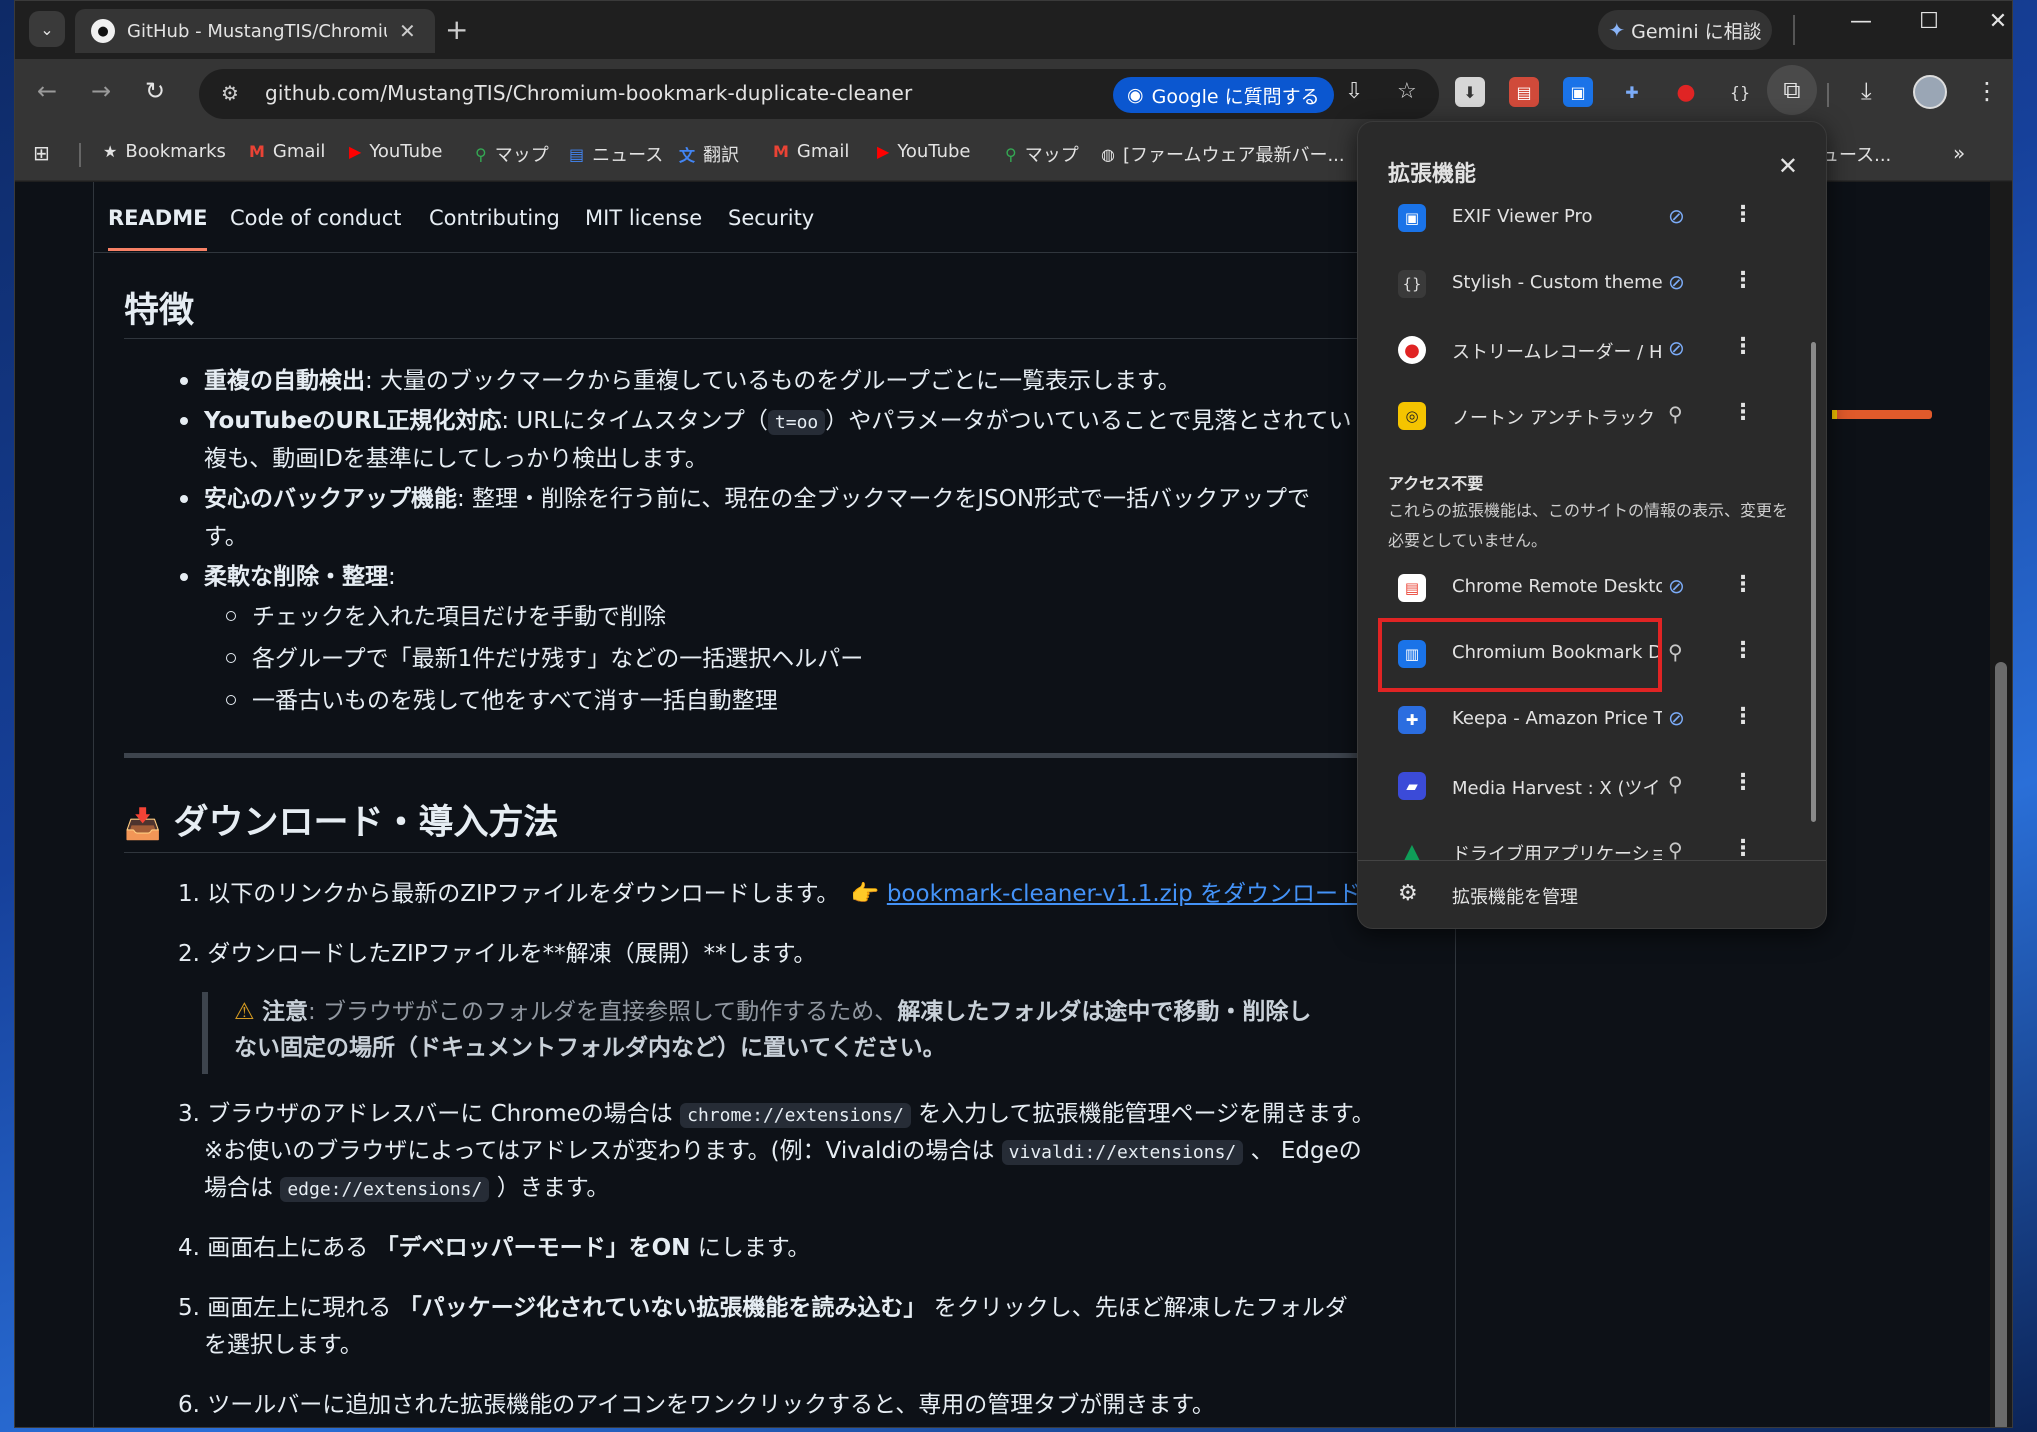 The height and width of the screenshot is (1432, 2037). I want to click on maximize-icon: ☐, so click(1929, 21).